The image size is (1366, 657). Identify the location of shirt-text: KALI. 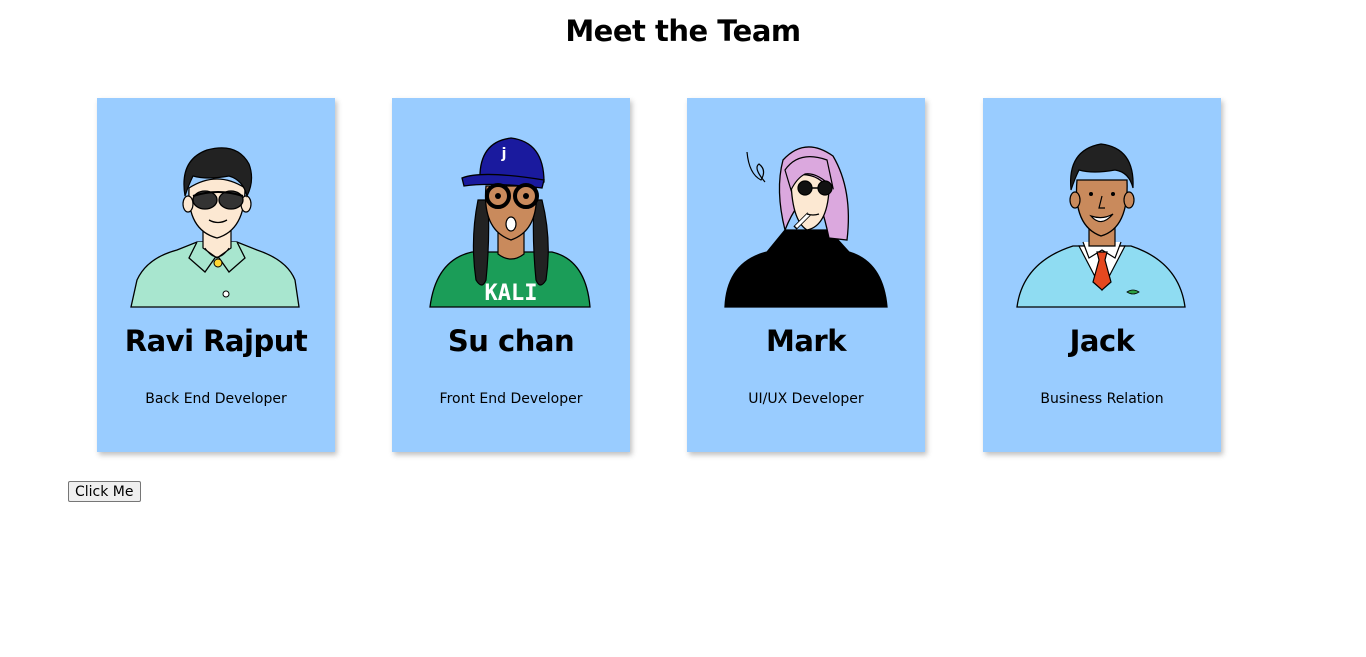
(511, 293).